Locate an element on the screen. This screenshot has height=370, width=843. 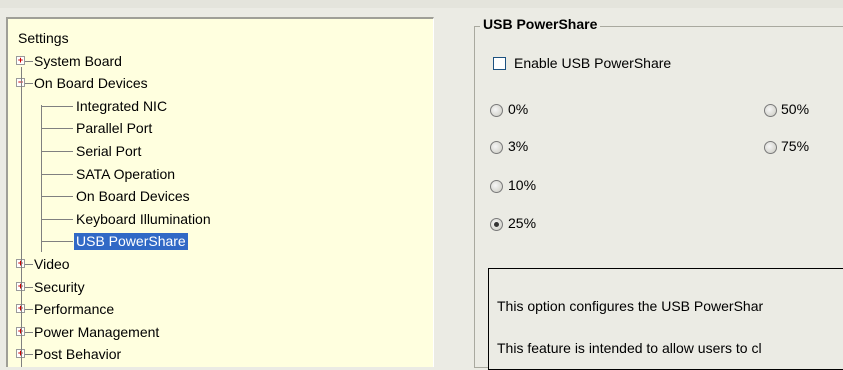
expand-icon: + is located at coordinates (20, 60).